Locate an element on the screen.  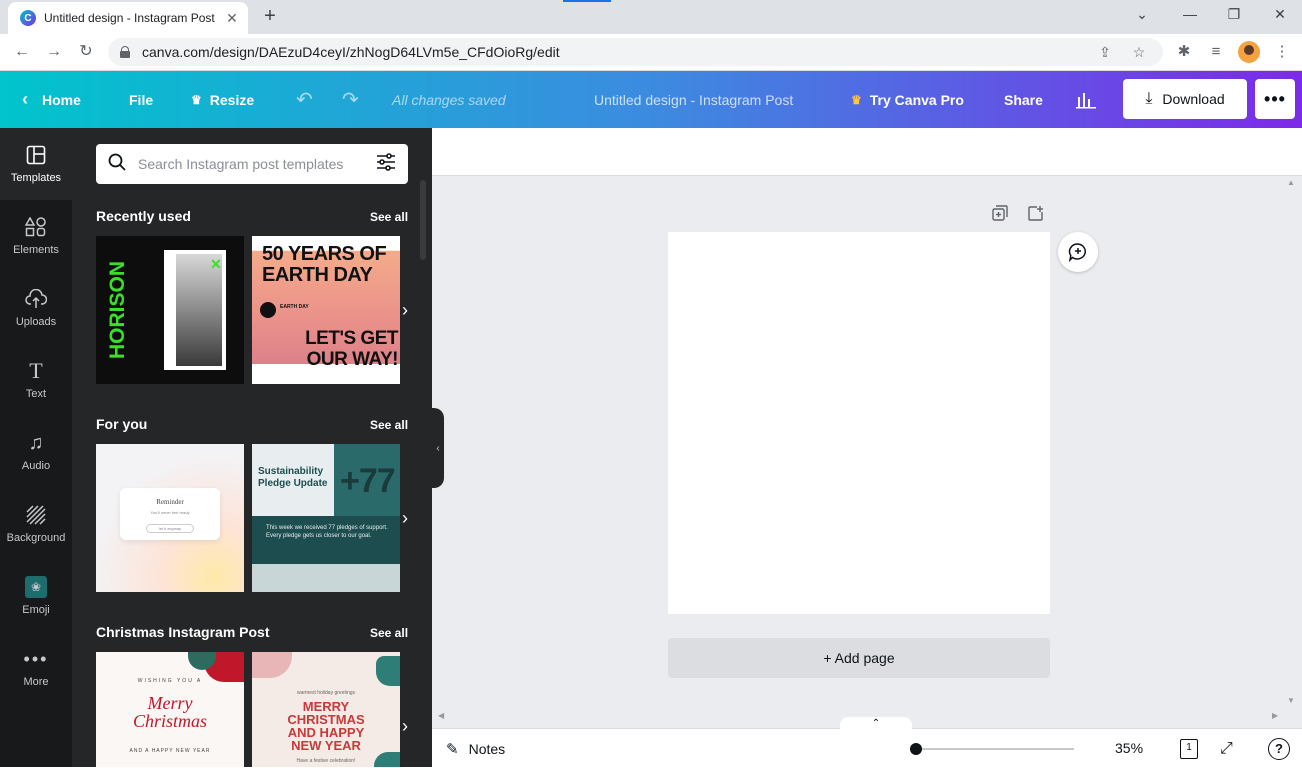
tab-close-icon: ✕ is located at coordinates (232, 18).